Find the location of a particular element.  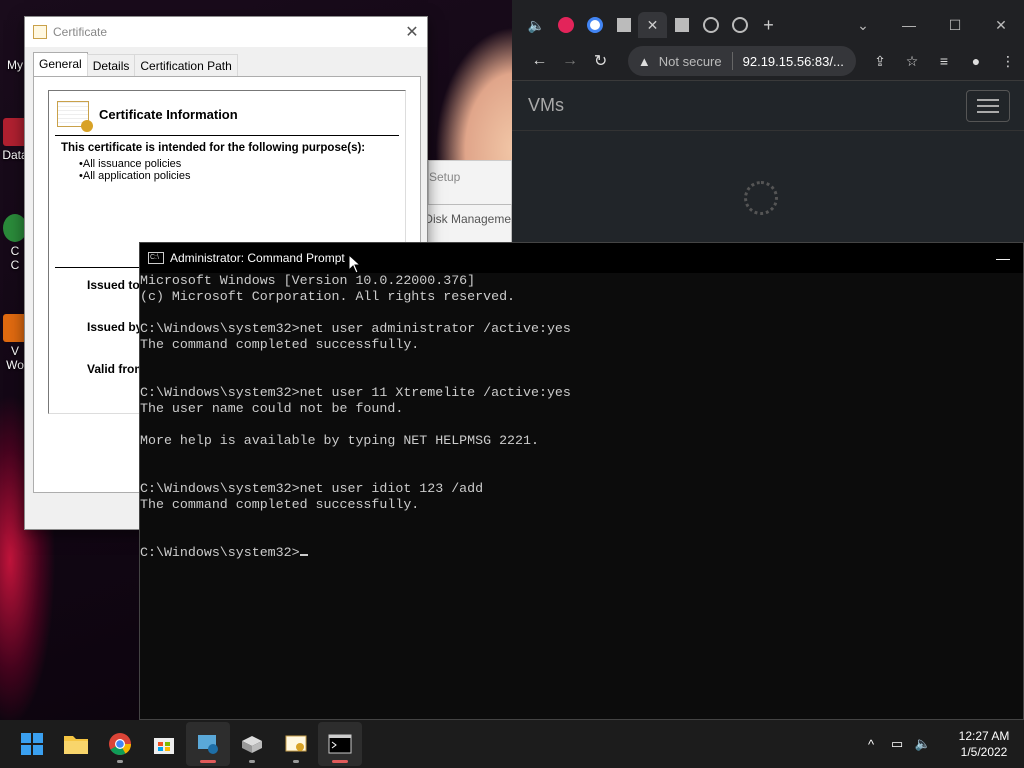

start-button is located at coordinates (32, 744).